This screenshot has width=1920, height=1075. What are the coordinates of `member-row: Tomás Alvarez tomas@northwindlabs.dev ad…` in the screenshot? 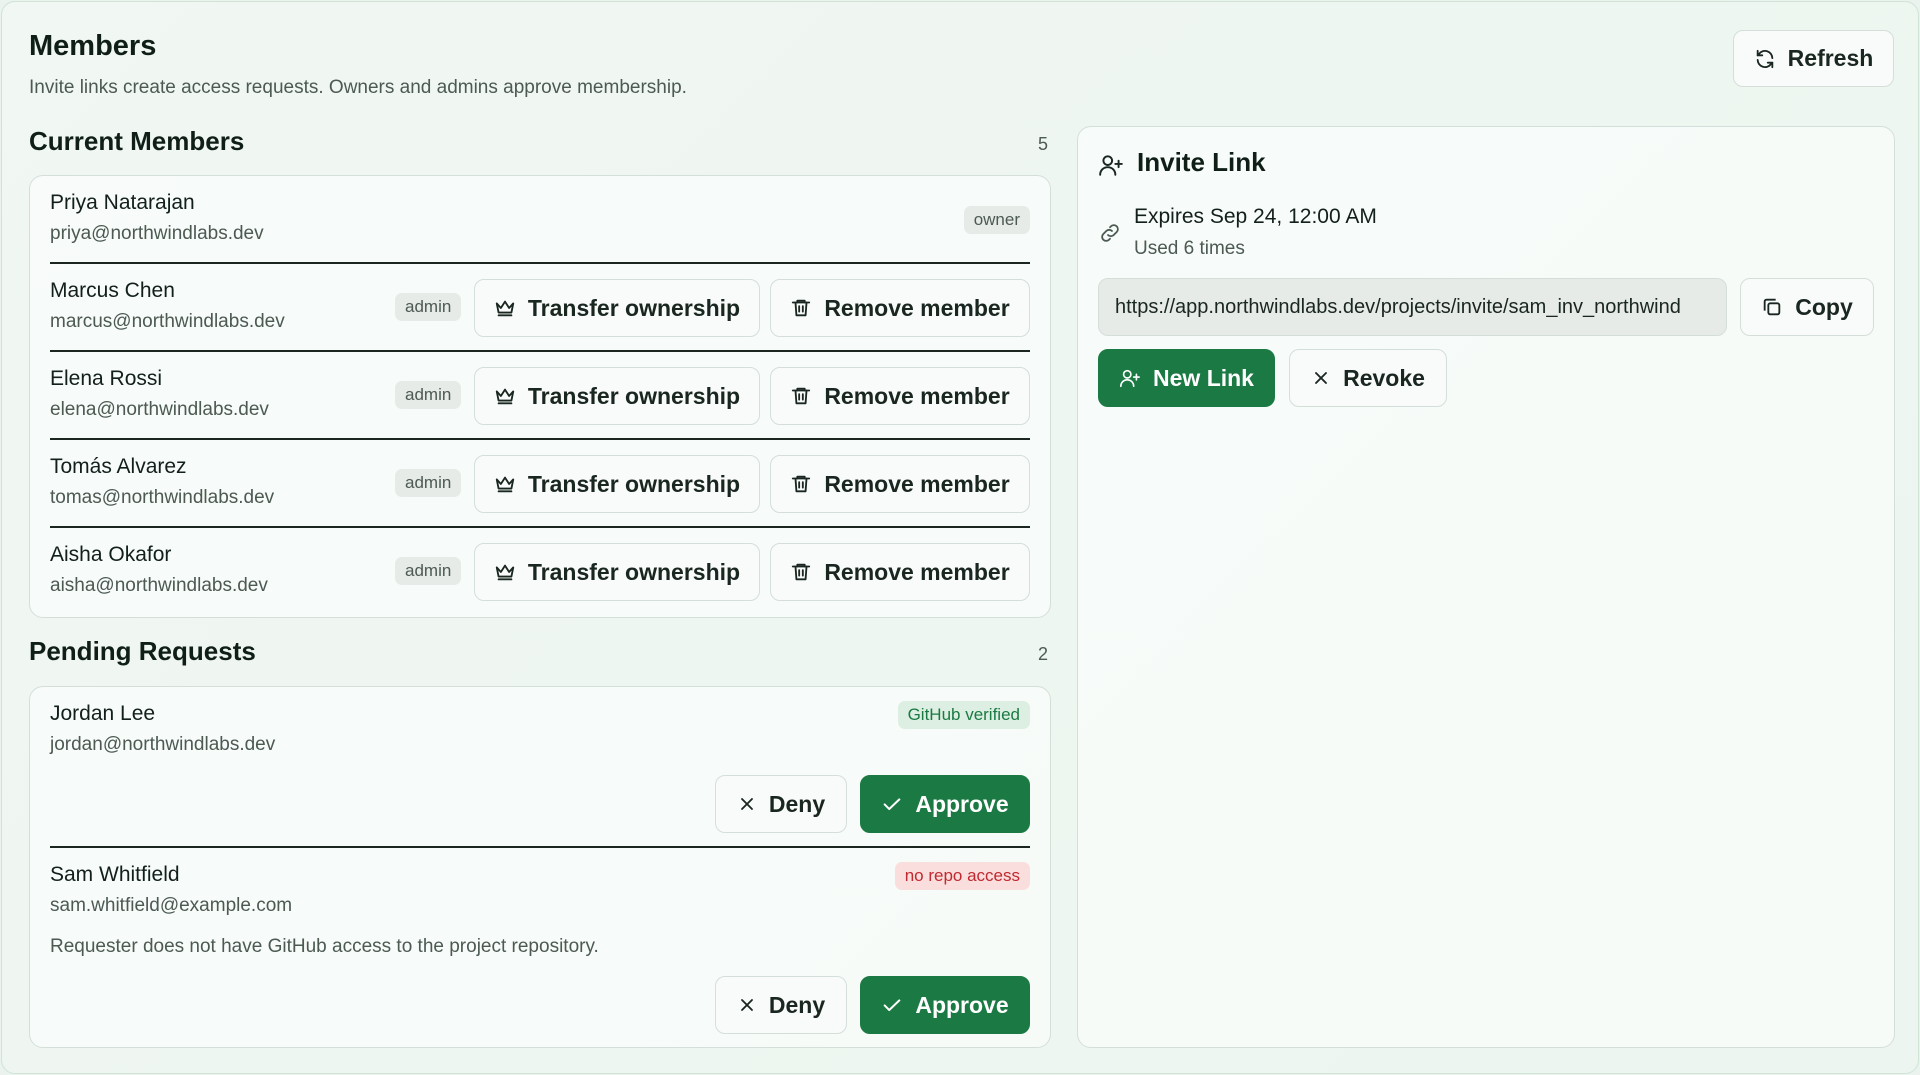 It's located at (540, 484).